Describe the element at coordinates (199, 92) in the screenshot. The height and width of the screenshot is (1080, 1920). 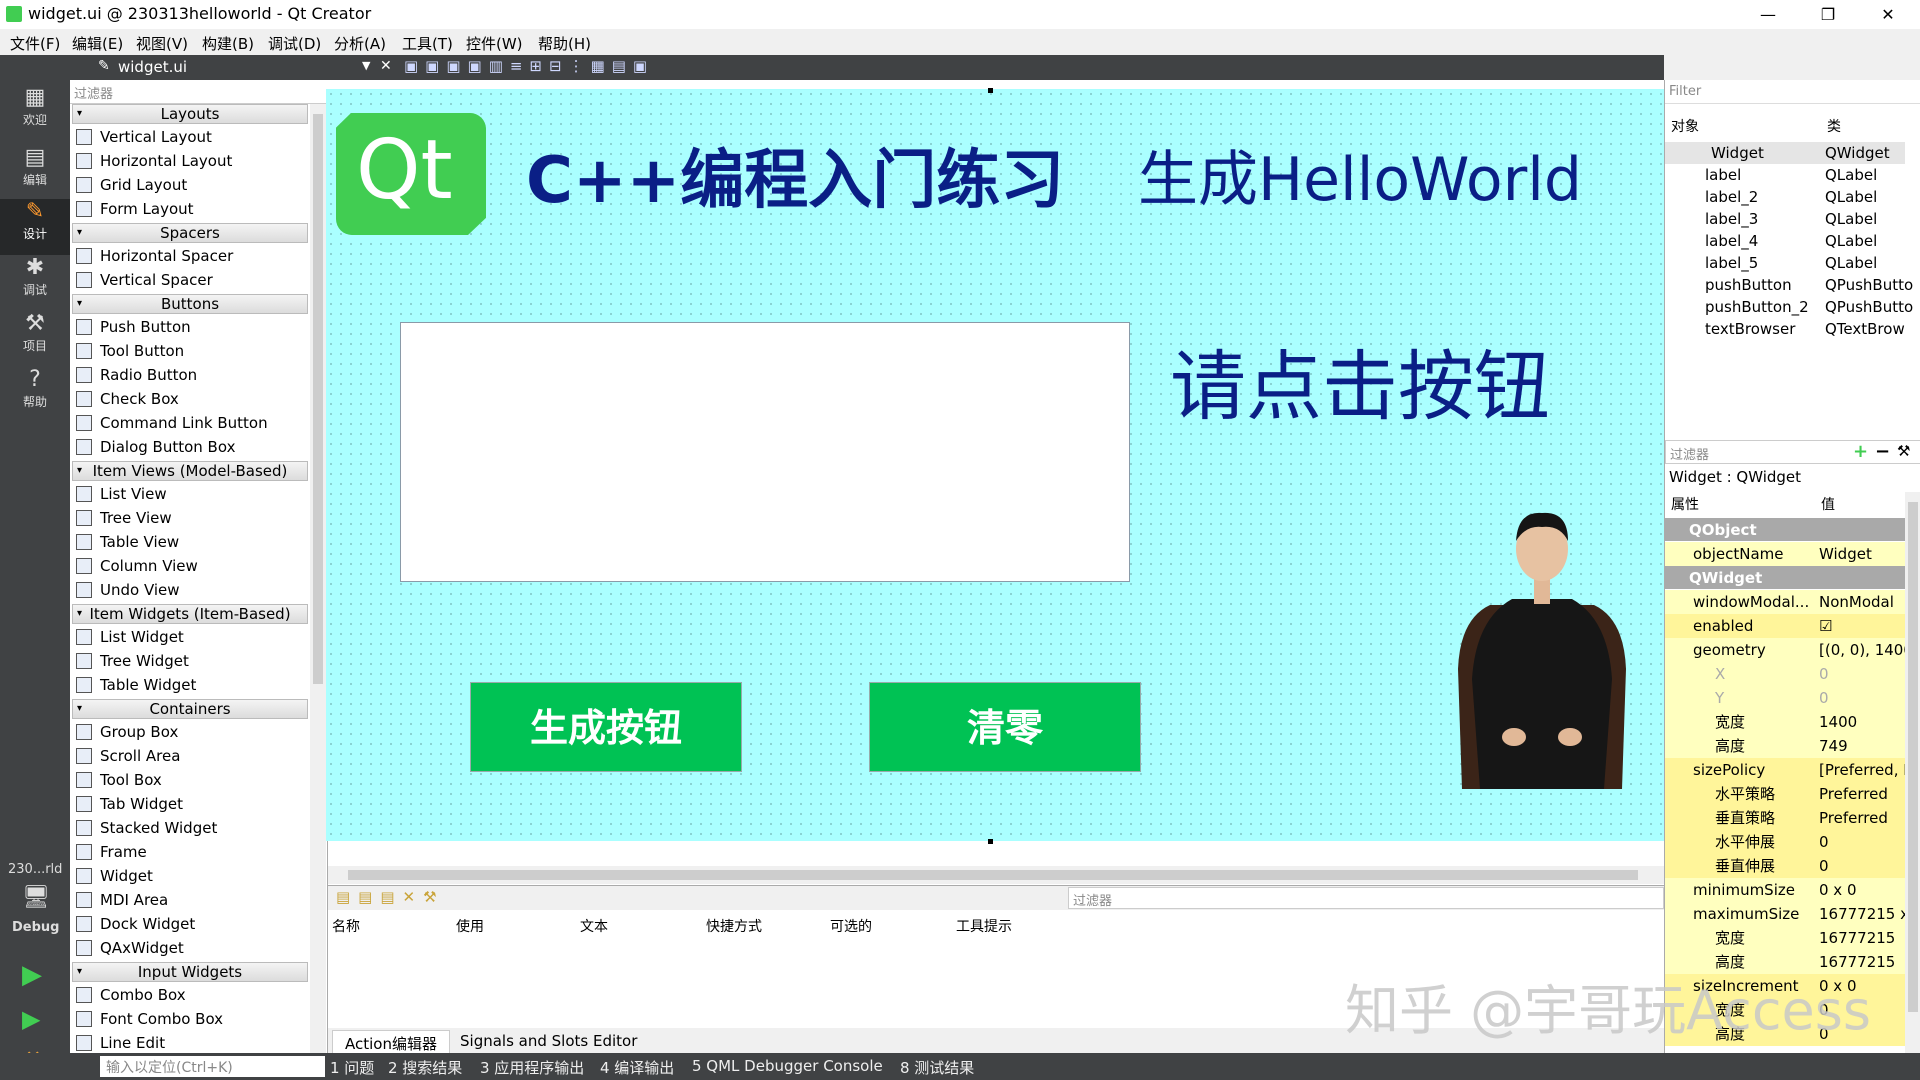
I see `widgetbox-filter-input: 过滤器` at that location.